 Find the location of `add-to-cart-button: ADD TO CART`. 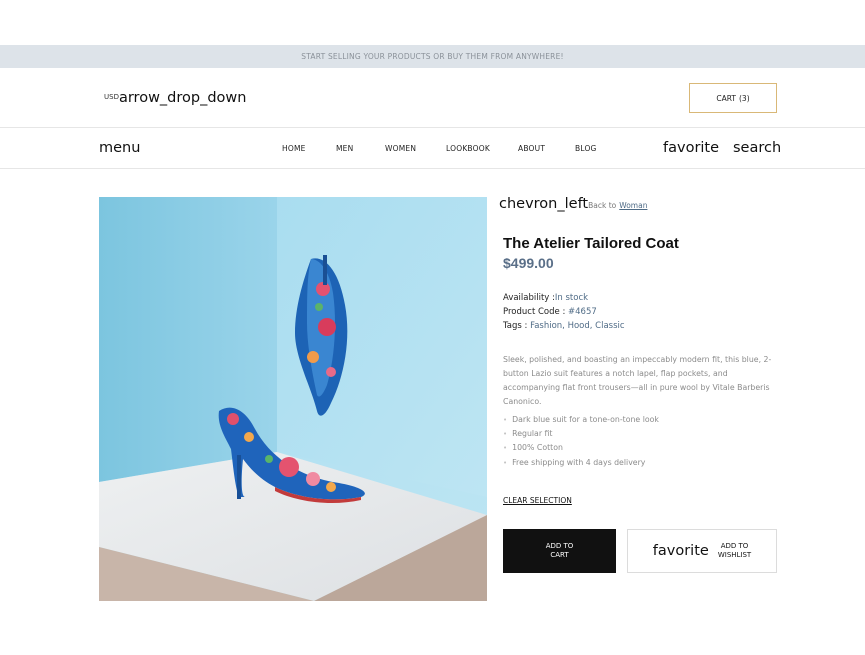

add-to-cart-button: ADD TO CART is located at coordinates (559, 551).